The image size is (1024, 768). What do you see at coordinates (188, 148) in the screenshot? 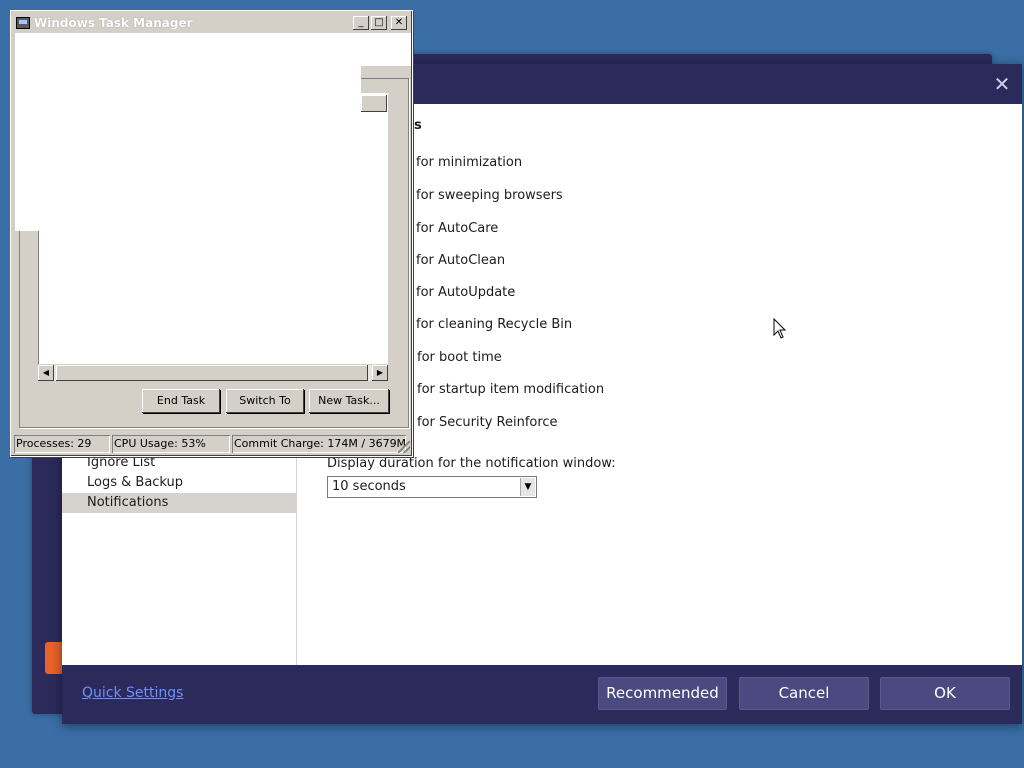
I see `unrendered-area-left` at bounding box center [188, 148].